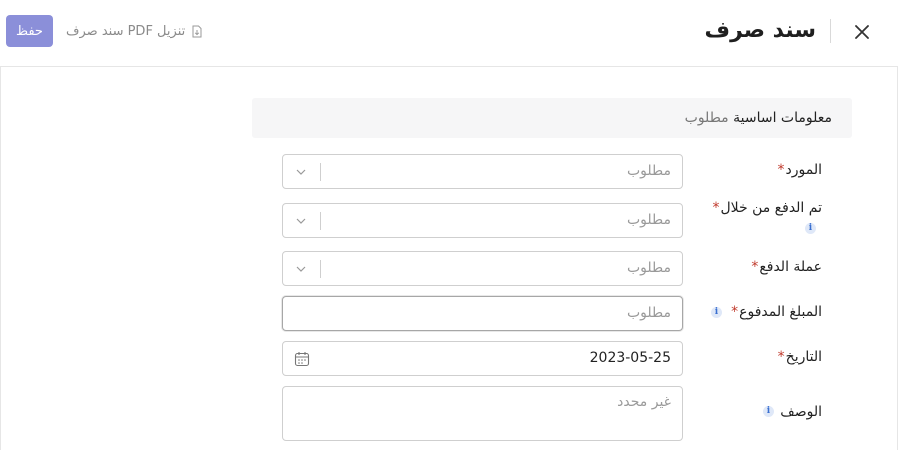 This screenshot has width=898, height=450. Describe the element at coordinates (482, 413) in the screenshot. I see `description-textarea: غير محدد` at that location.